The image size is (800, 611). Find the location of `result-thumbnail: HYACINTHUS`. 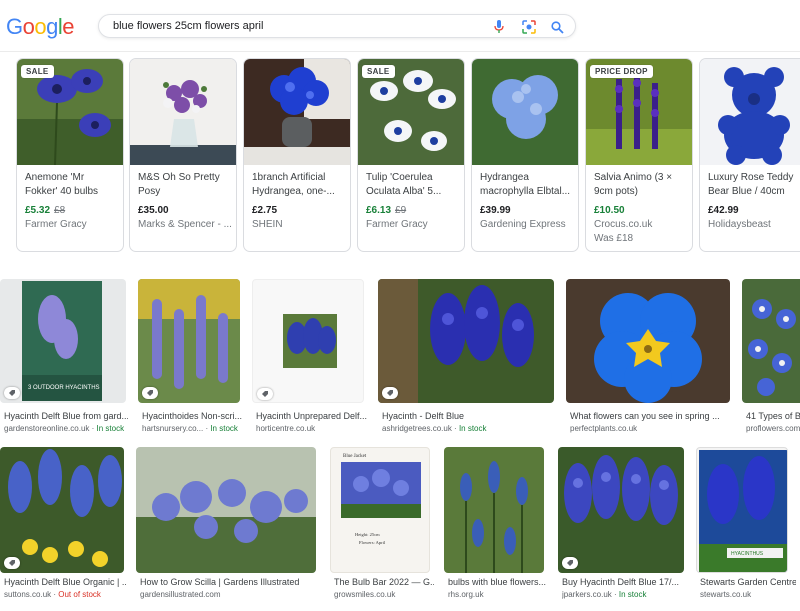

result-thumbnail: HYACINTHUS is located at coordinates (742, 510).